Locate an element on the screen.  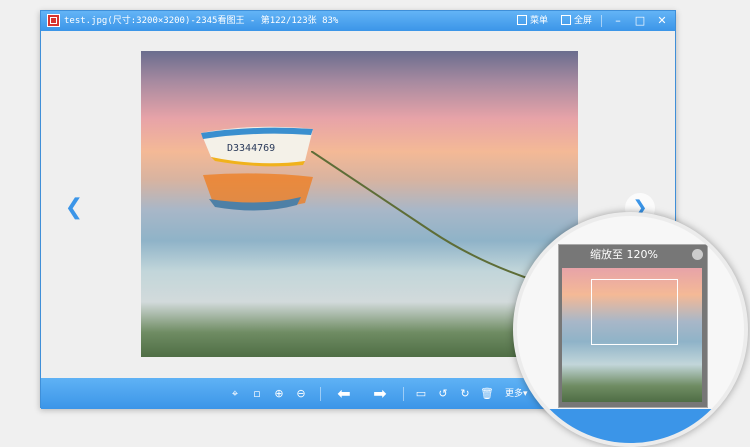
comment-icon: ▭ is located at coordinates (421, 393).